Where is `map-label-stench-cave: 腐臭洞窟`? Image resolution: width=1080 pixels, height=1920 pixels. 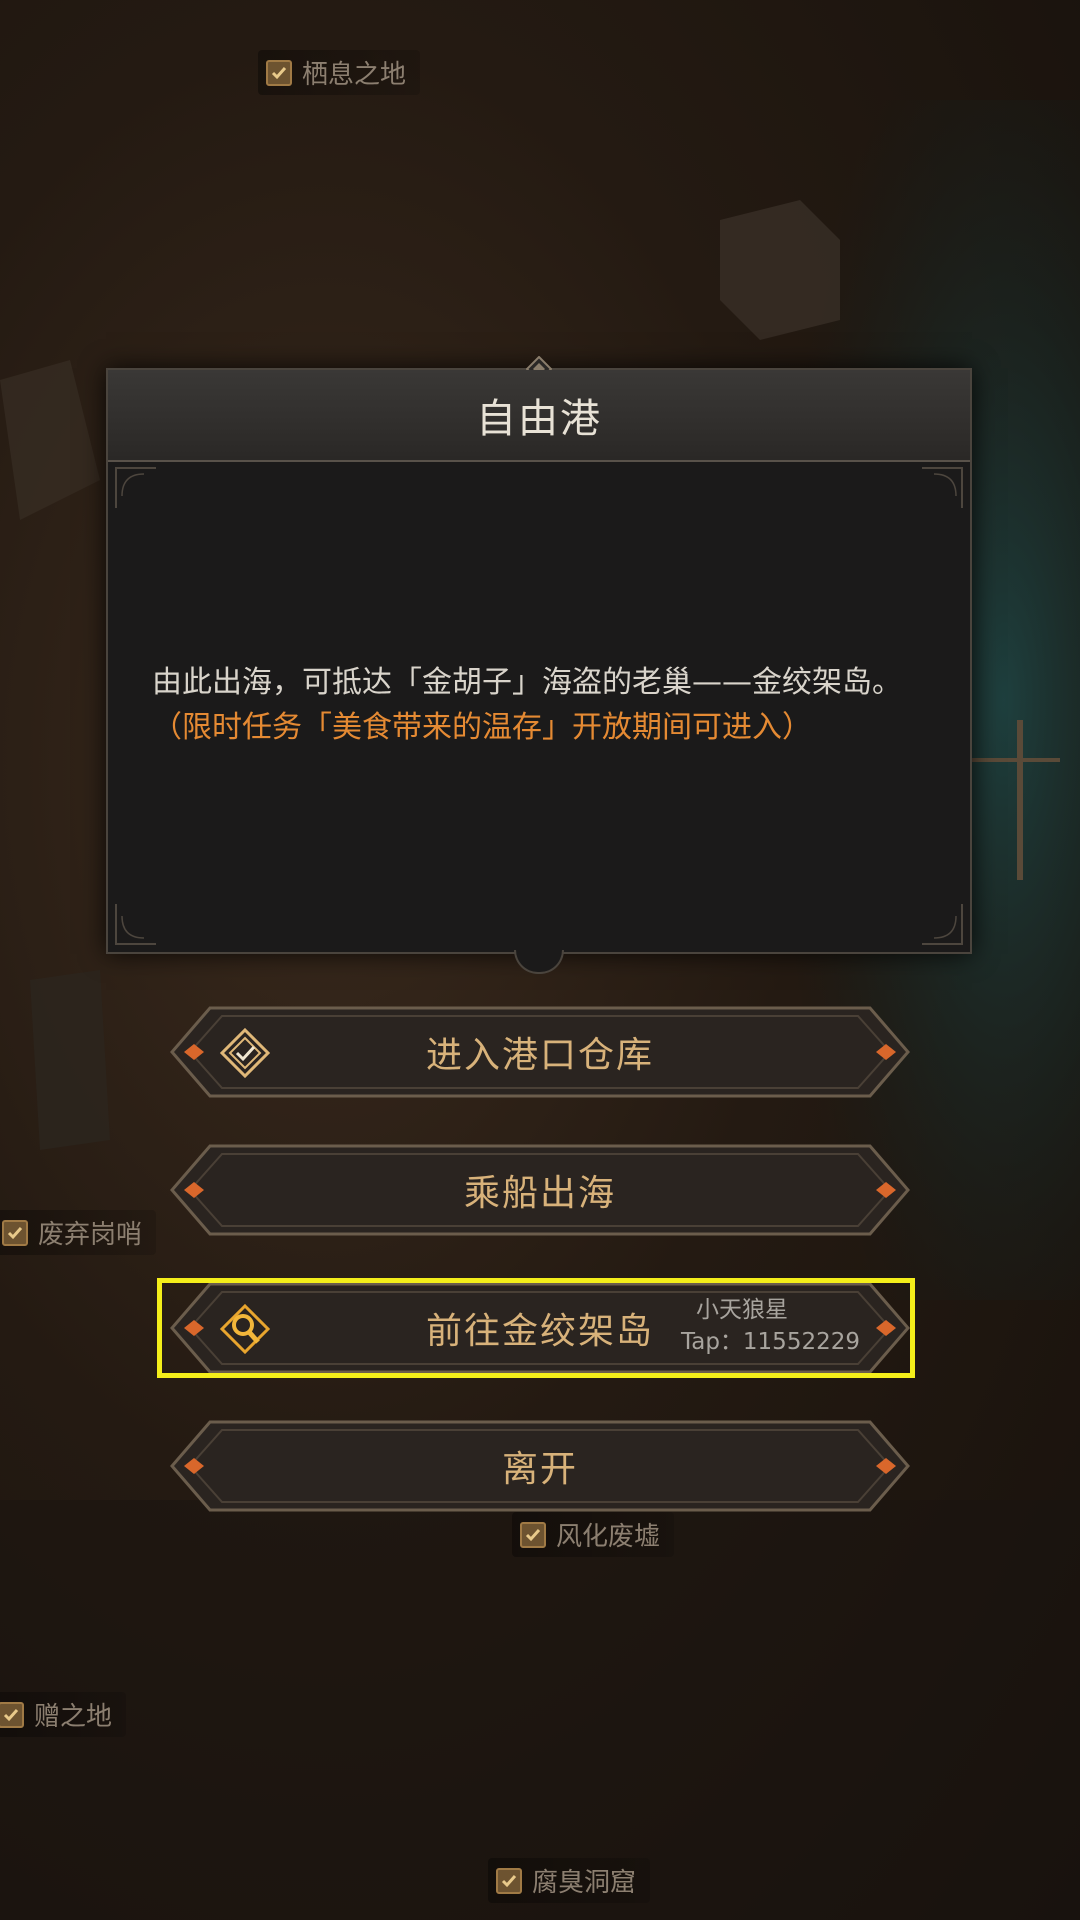
map-label-stench-cave: 腐臭洞窟 is located at coordinates (569, 1880).